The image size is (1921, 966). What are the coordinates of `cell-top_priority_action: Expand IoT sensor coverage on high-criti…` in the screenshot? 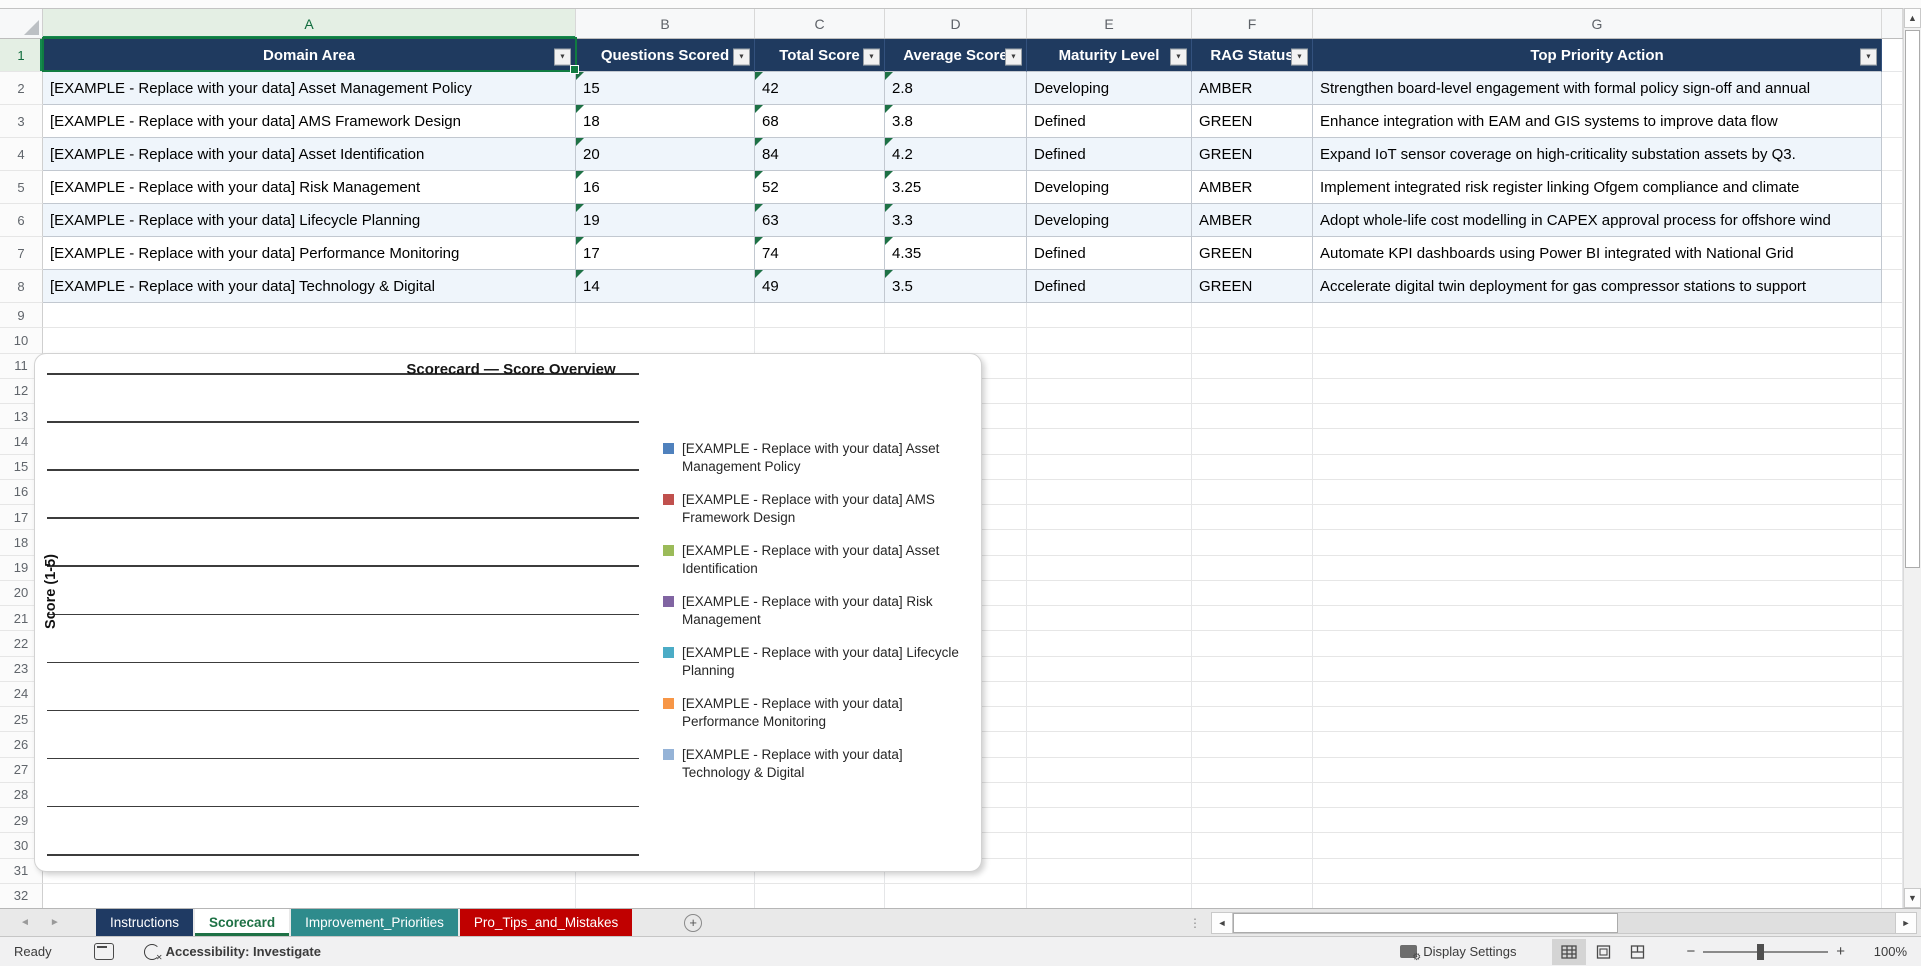 It's located at (1597, 154).